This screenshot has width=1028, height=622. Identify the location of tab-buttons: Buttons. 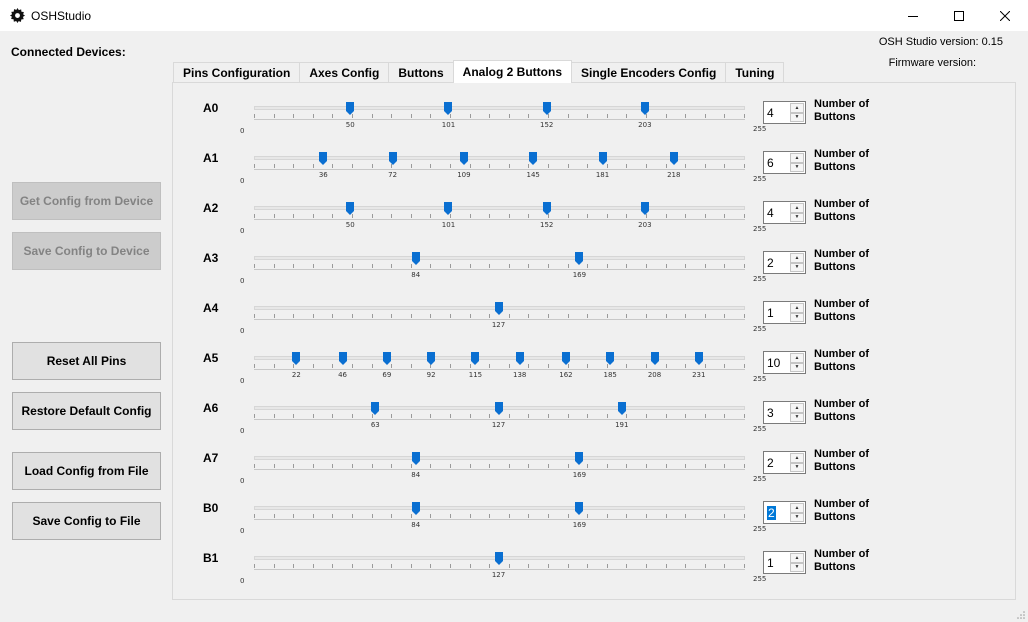
(421, 72).